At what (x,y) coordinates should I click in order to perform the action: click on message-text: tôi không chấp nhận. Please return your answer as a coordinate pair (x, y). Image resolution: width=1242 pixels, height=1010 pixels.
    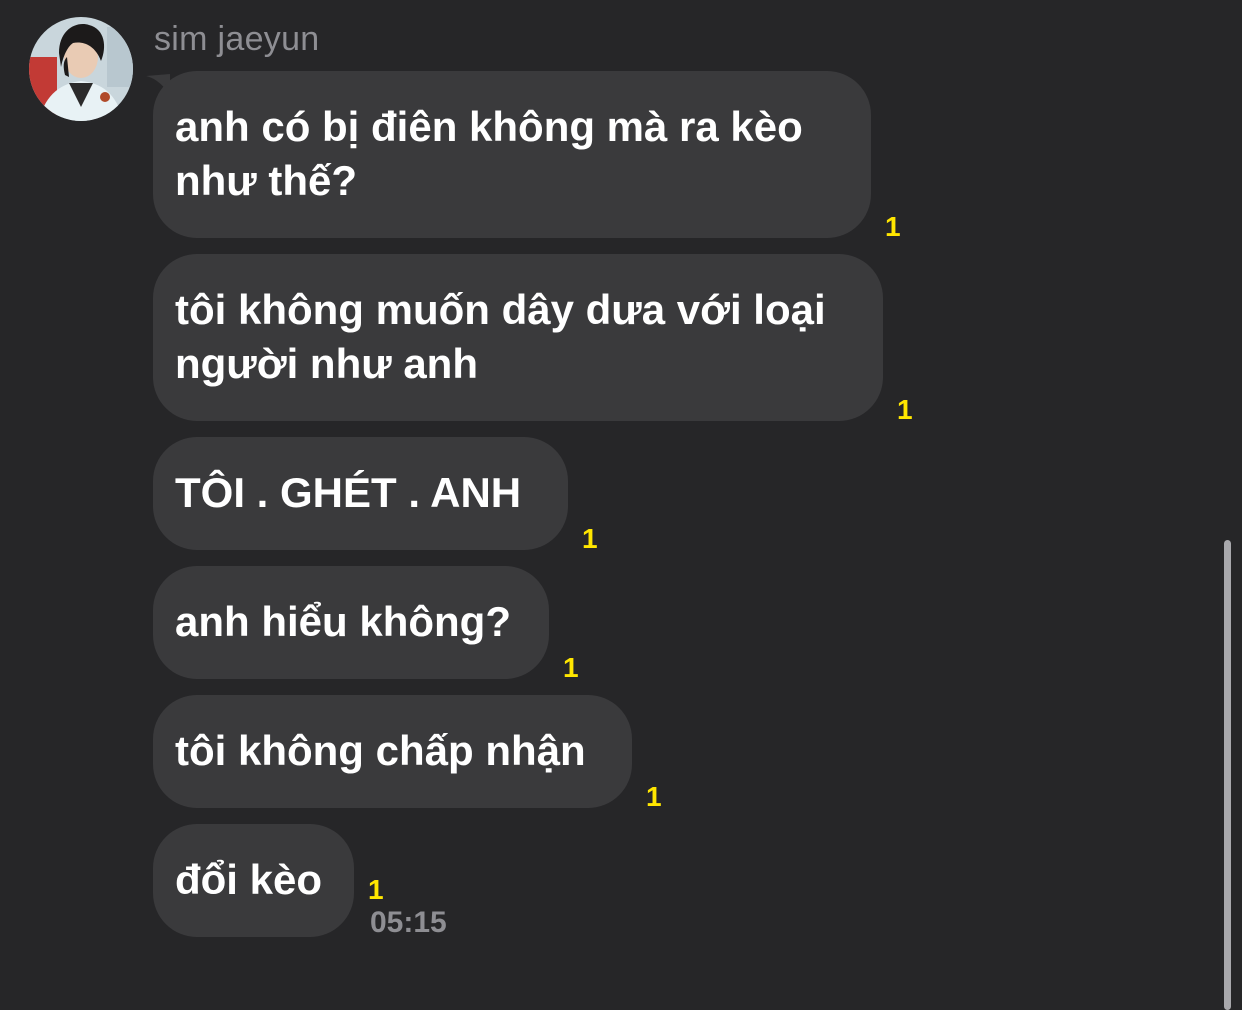
    Looking at the image, I should click on (380, 750).